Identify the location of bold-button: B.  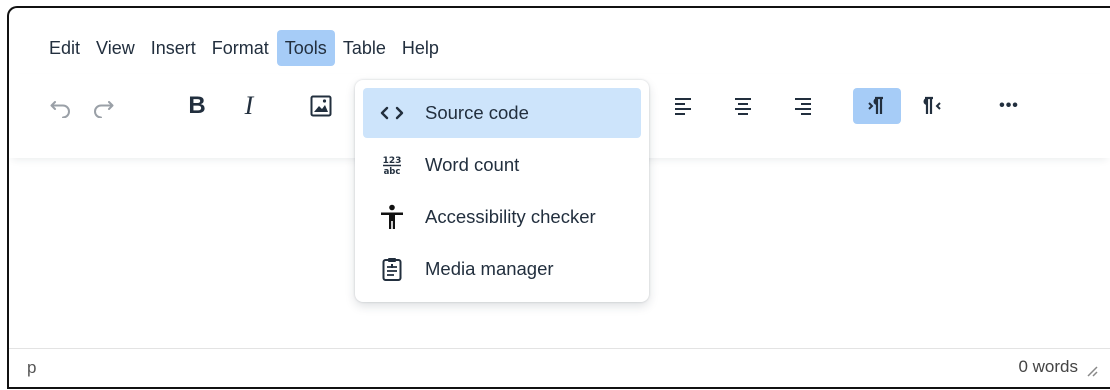
(197, 106).